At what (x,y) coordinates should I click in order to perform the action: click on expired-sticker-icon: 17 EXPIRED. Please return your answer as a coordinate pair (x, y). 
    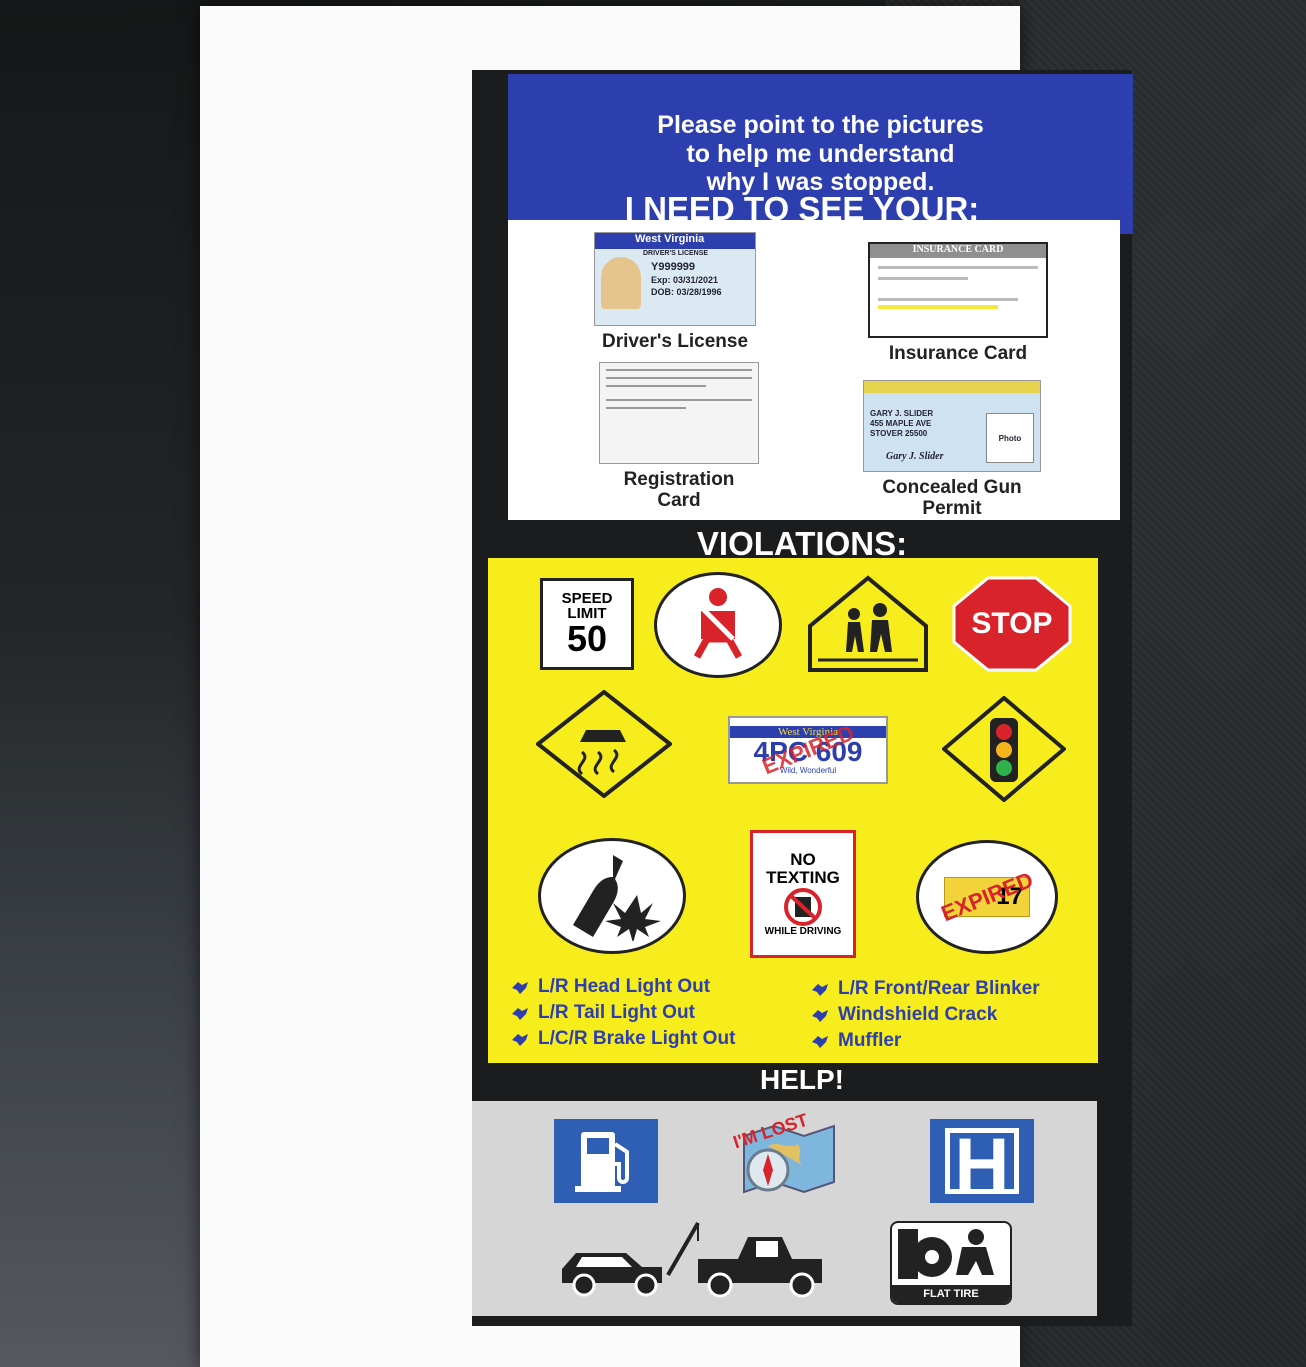
    Looking at the image, I should click on (987, 897).